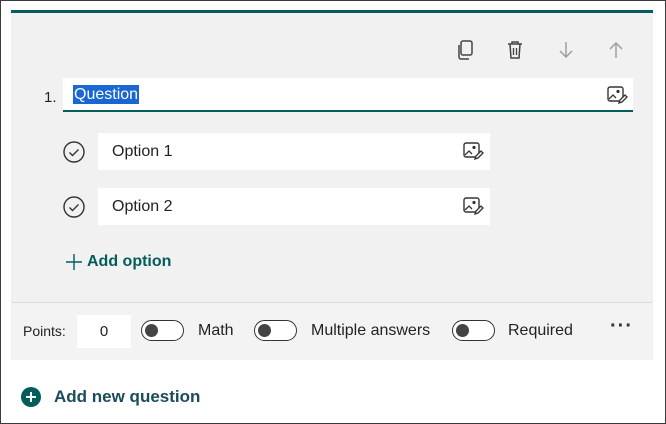 The width and height of the screenshot is (666, 424). Describe the element at coordinates (50, 97) in the screenshot. I see `question-number: 1.` at that location.